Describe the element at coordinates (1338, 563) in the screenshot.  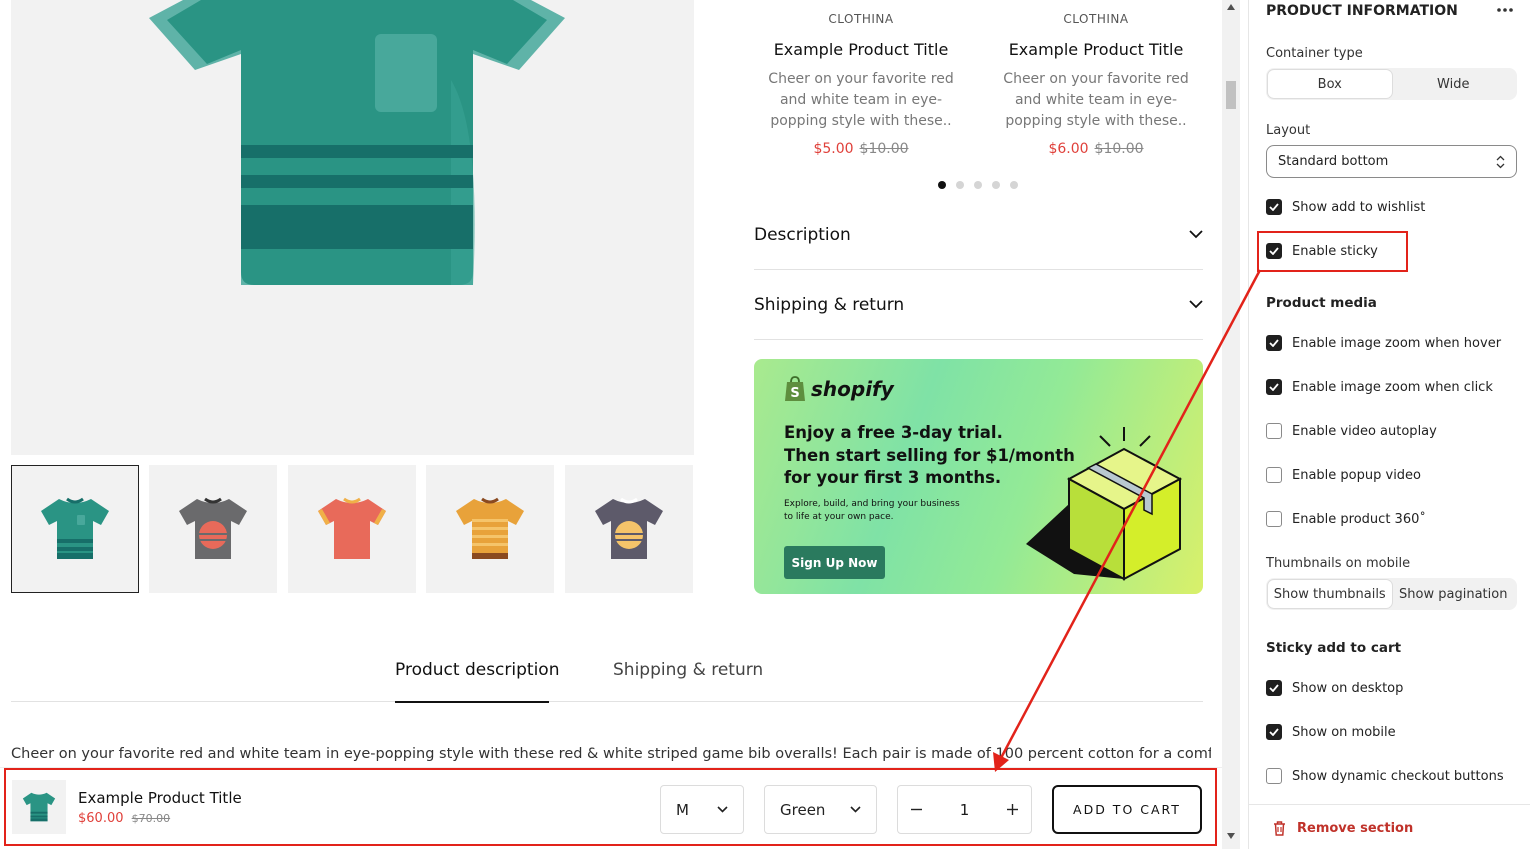
I see `thumbnails-mobile-label: Thumbnails on mobile` at that location.